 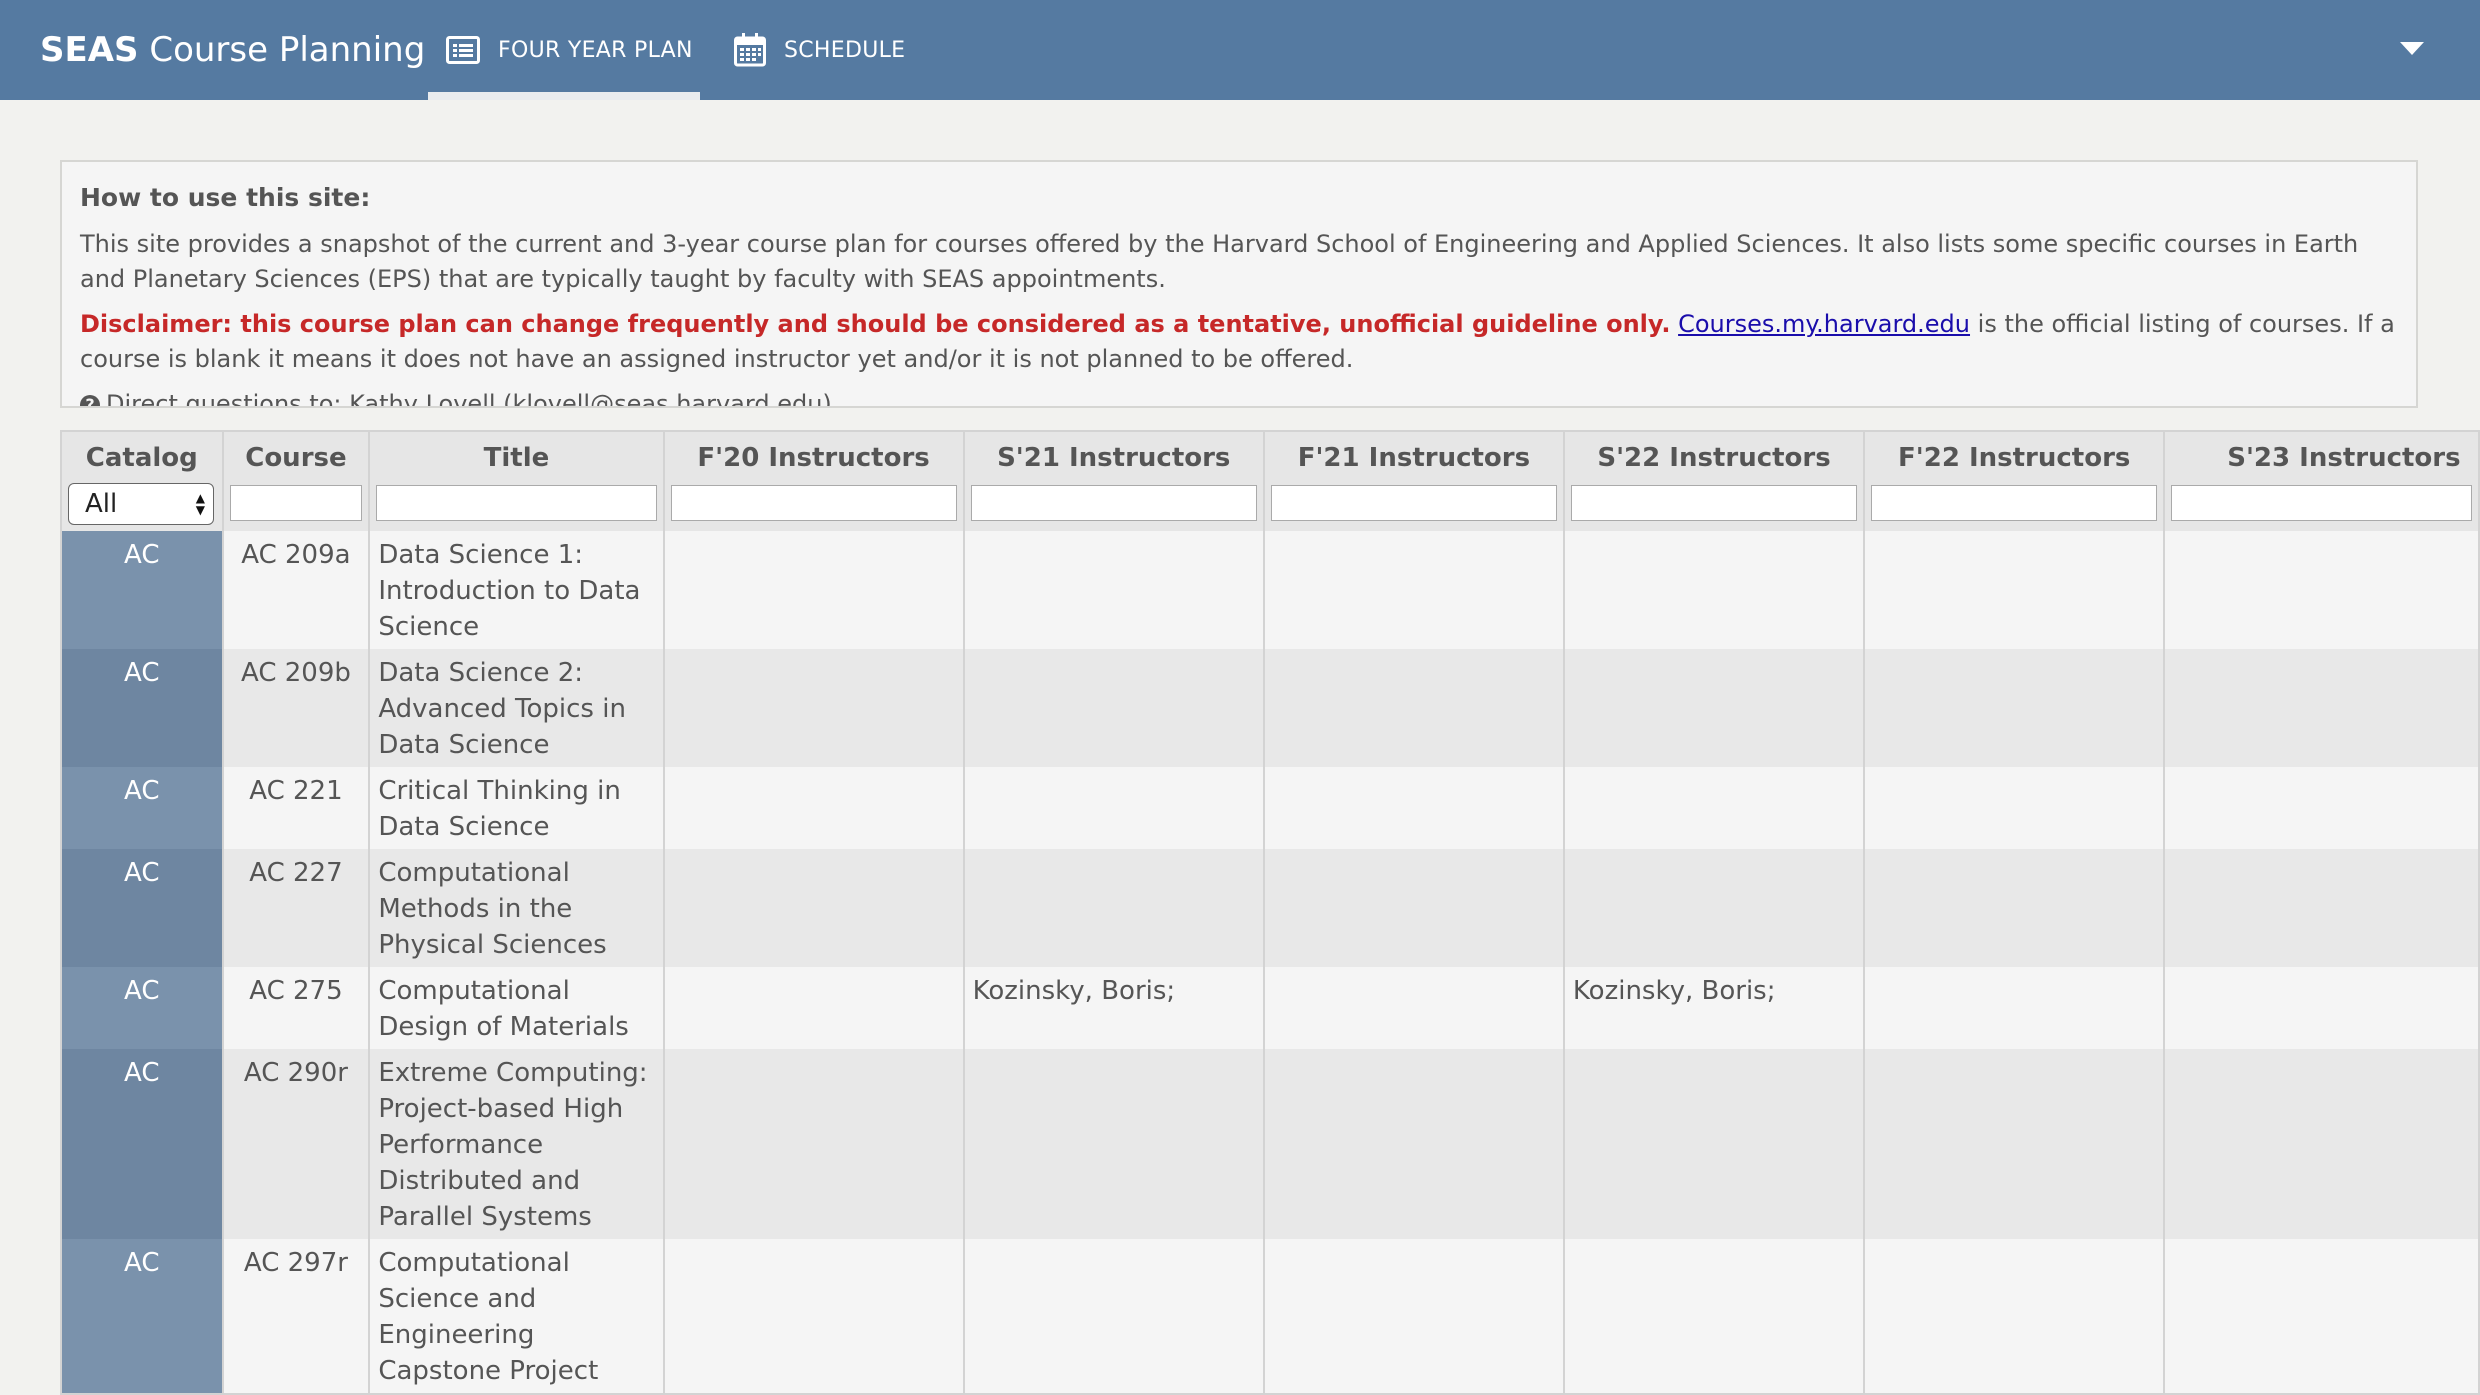 What do you see at coordinates (750, 50) in the screenshot?
I see `calendar-icon` at bounding box center [750, 50].